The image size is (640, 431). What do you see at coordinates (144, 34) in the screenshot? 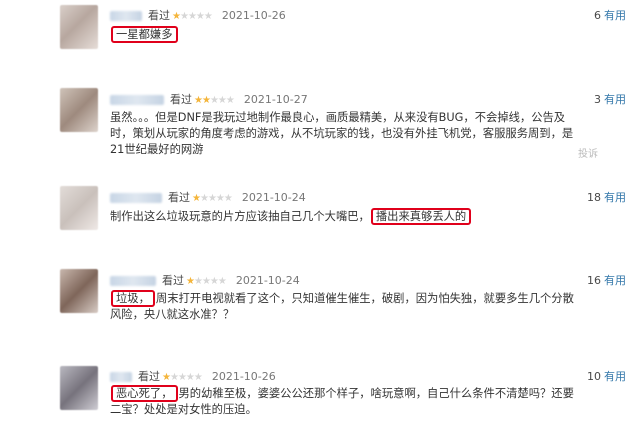
I see `highlighted-text: 一星都嫌多` at bounding box center [144, 34].